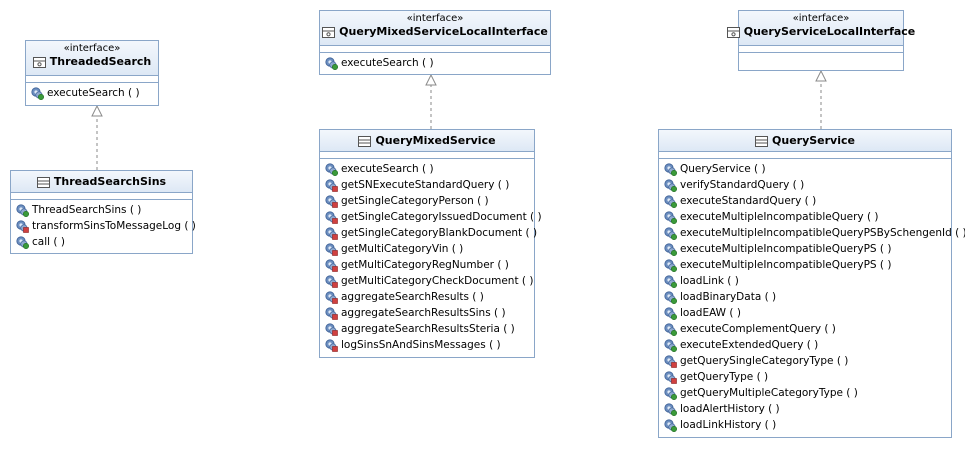  I want to click on operation-row: loadBinaryData ( ), so click(807, 297).